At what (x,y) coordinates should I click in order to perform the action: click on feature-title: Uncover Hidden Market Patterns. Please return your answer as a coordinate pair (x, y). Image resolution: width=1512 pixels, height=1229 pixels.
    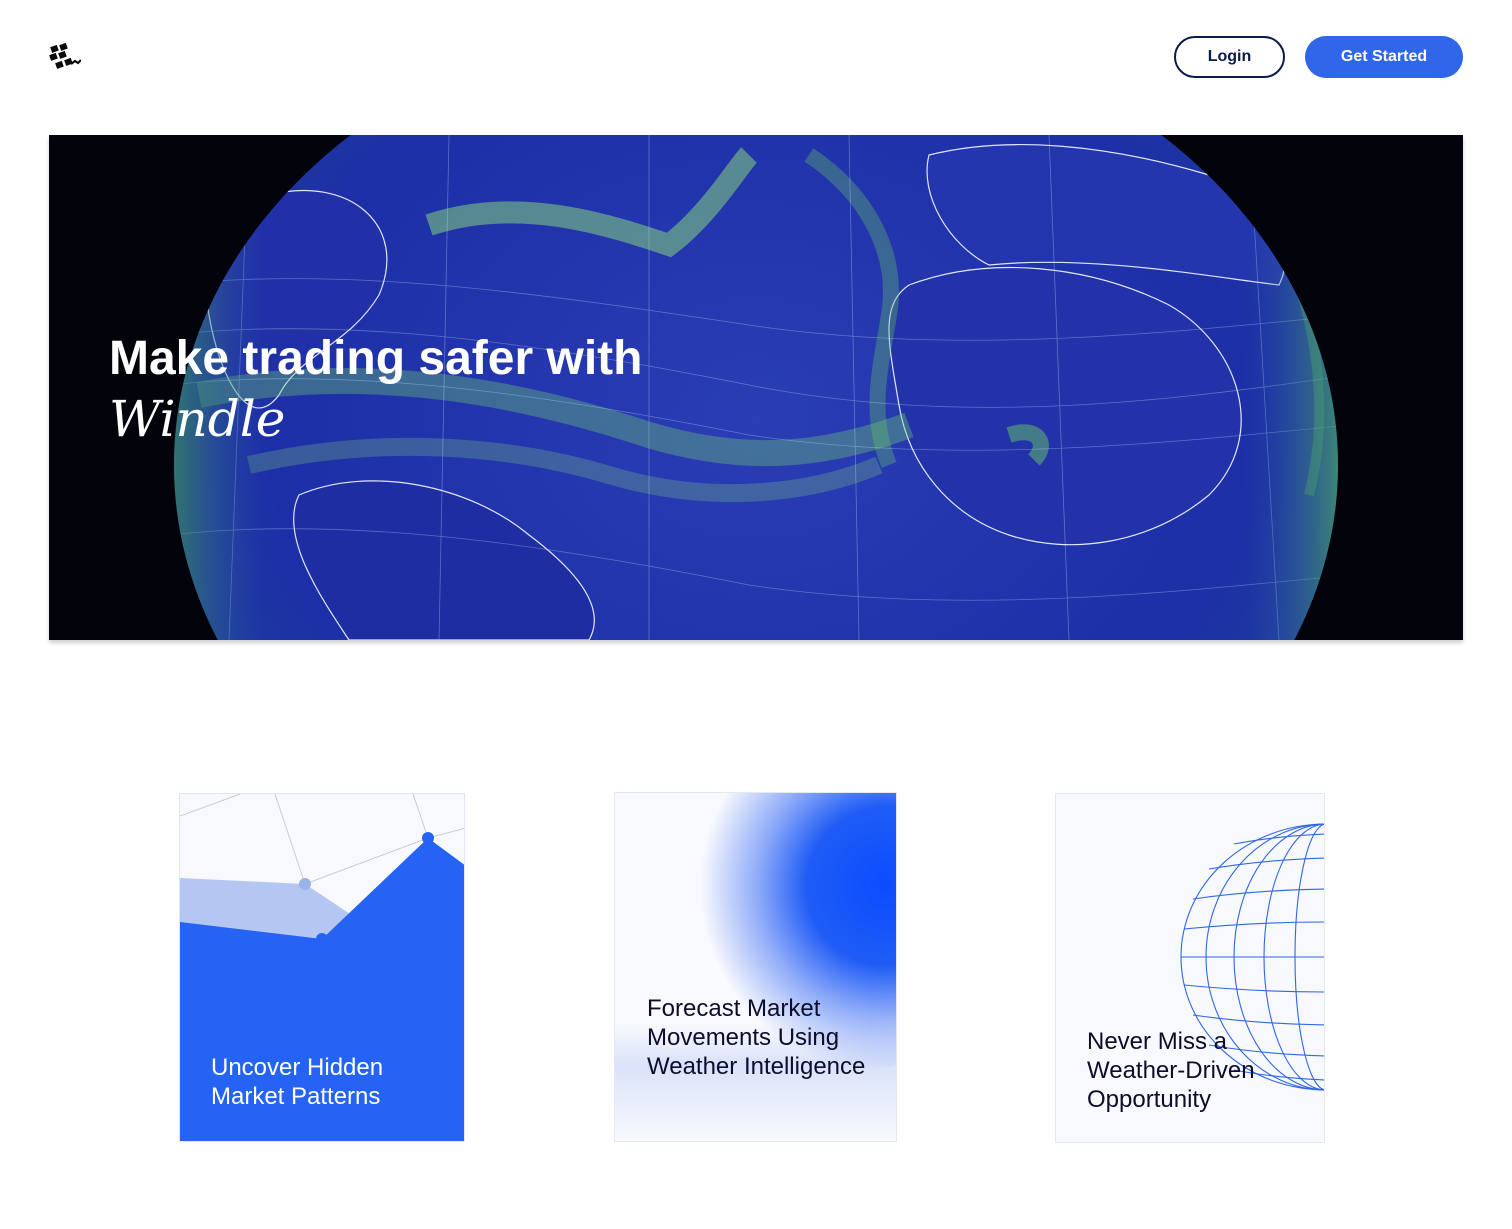
    Looking at the image, I should click on (297, 1082).